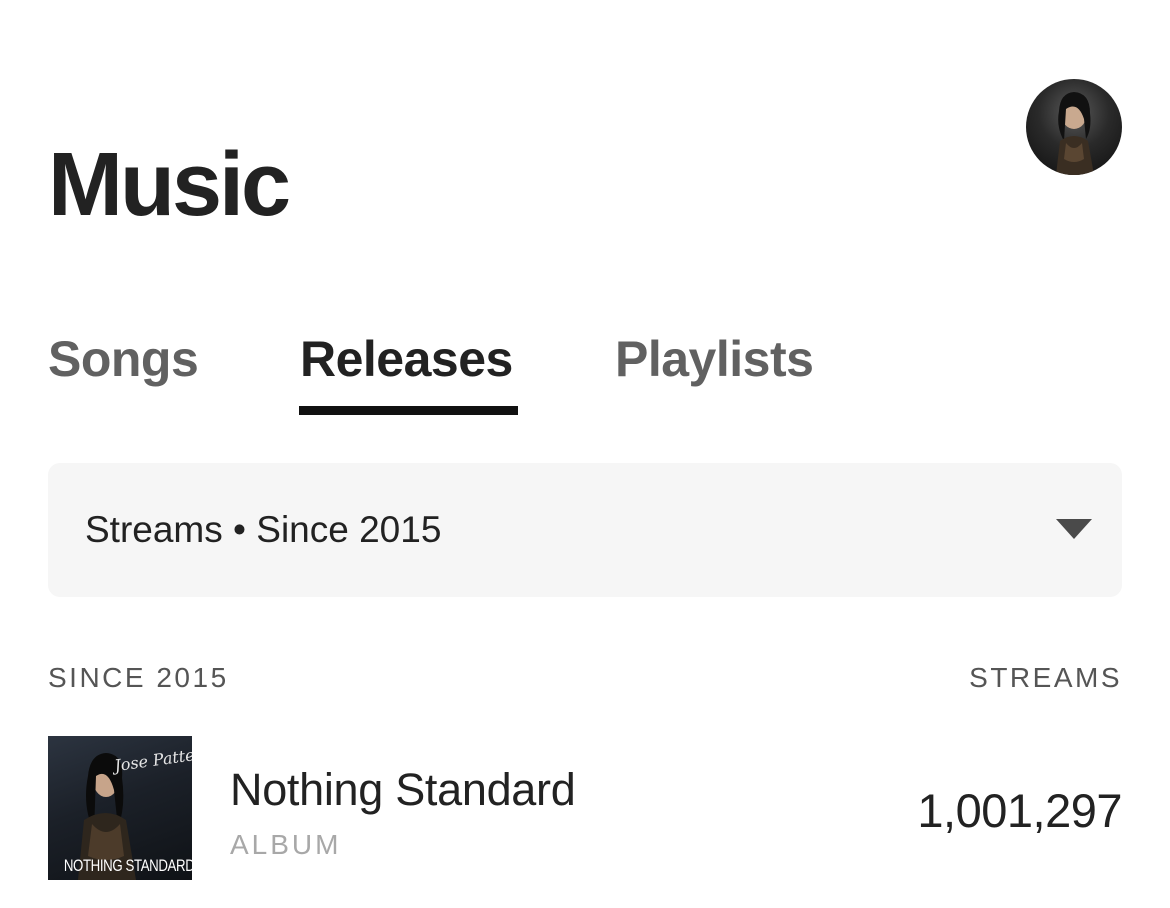 This screenshot has width=1170, height=908. I want to click on release-type: ALBUM, so click(286, 844).